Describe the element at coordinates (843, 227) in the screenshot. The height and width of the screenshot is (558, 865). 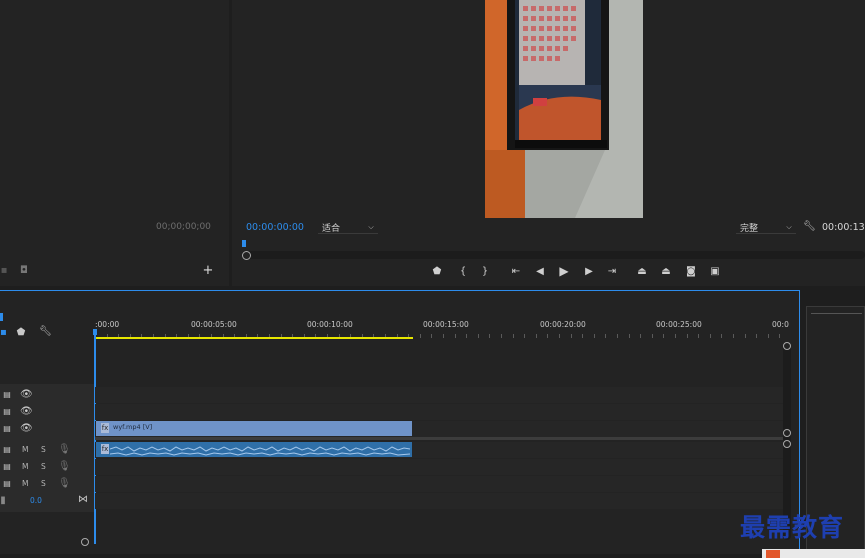
I see `program-duration: 00:00:13:` at that location.